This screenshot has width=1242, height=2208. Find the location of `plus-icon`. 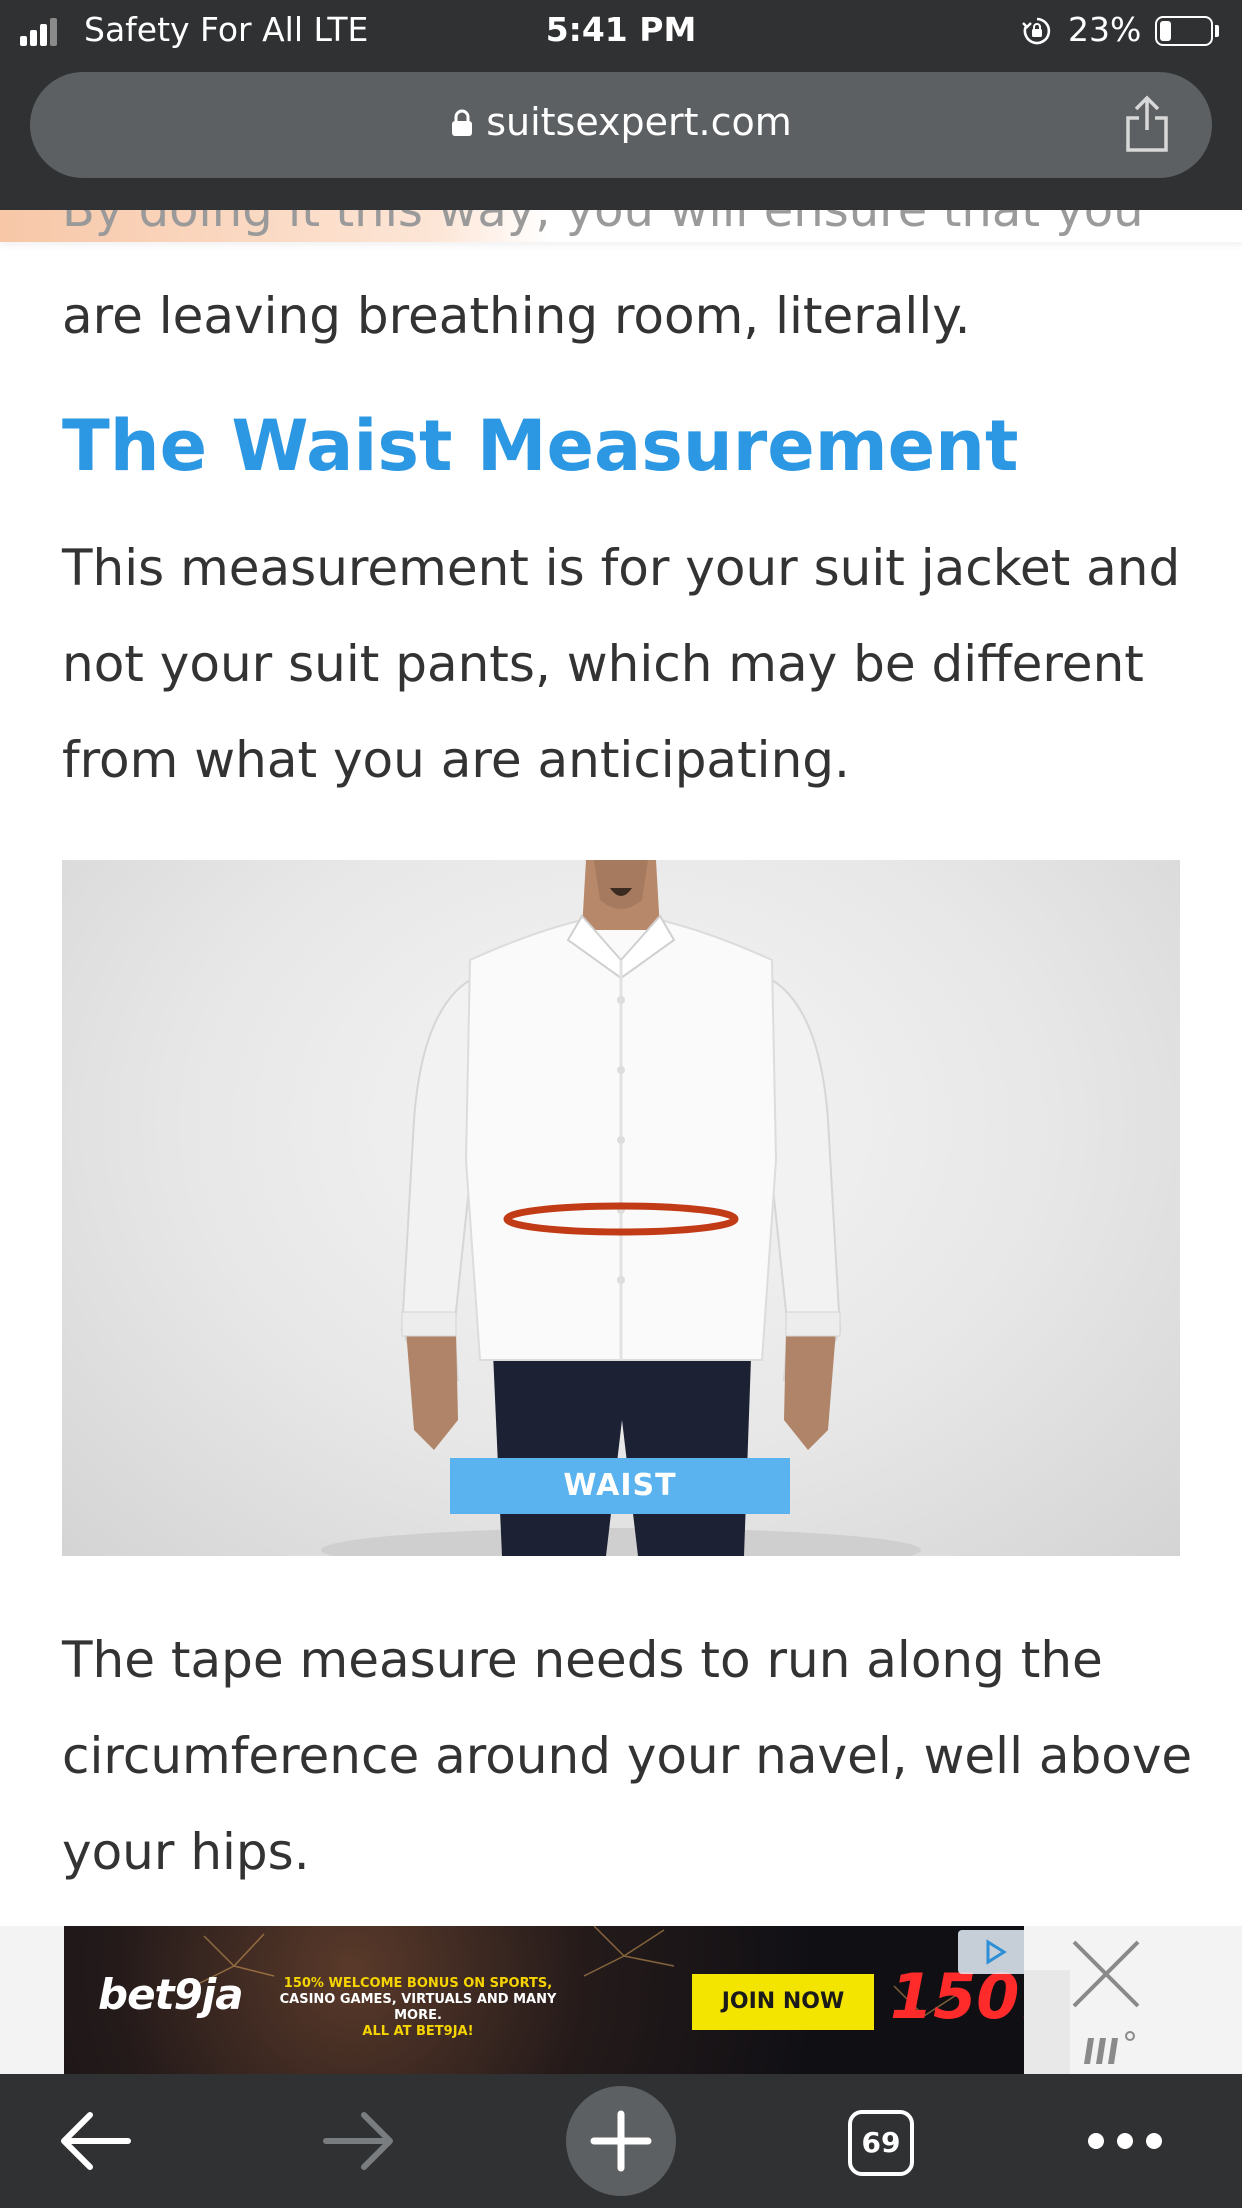

plus-icon is located at coordinates (621, 2141).